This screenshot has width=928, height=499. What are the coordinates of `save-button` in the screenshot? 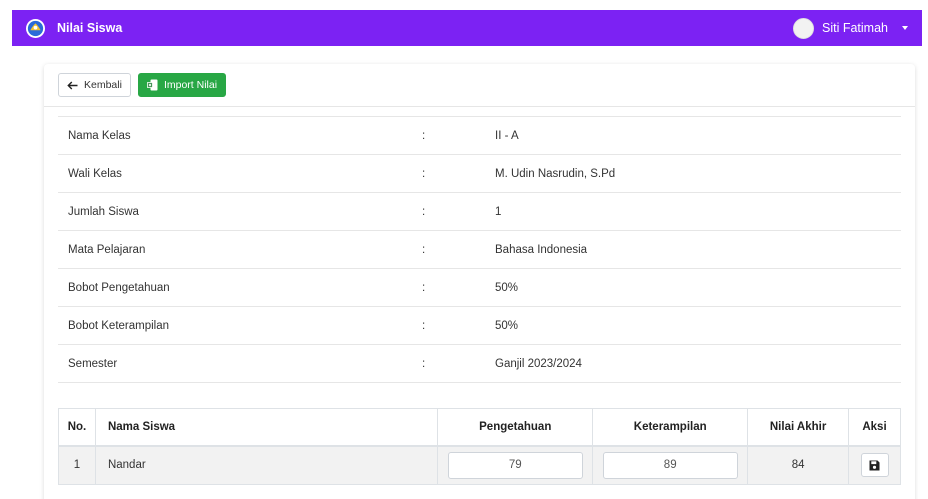 It's located at (874, 465).